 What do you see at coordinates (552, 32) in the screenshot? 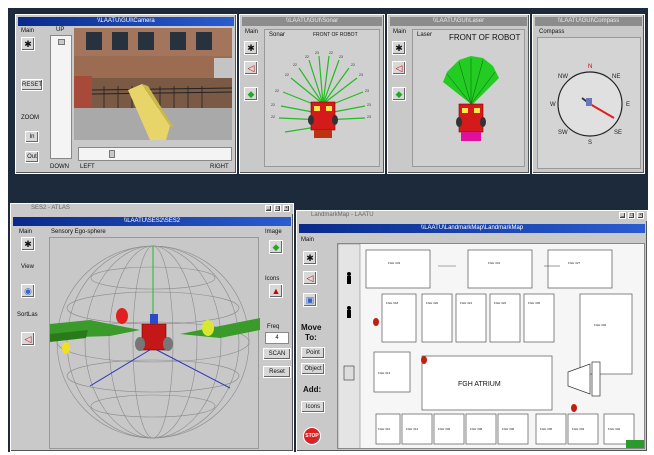
I see `compass-label: Compass` at bounding box center [552, 32].